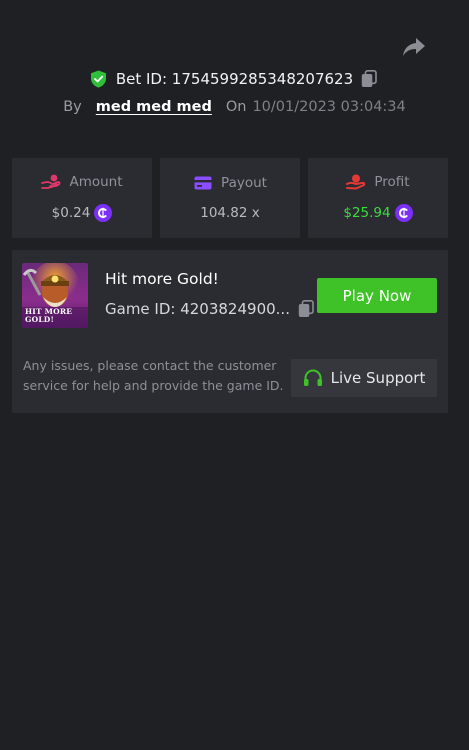 The height and width of the screenshot is (750, 469). Describe the element at coordinates (82, 198) in the screenshot. I see `stat-amount: Amount $0.24` at that location.